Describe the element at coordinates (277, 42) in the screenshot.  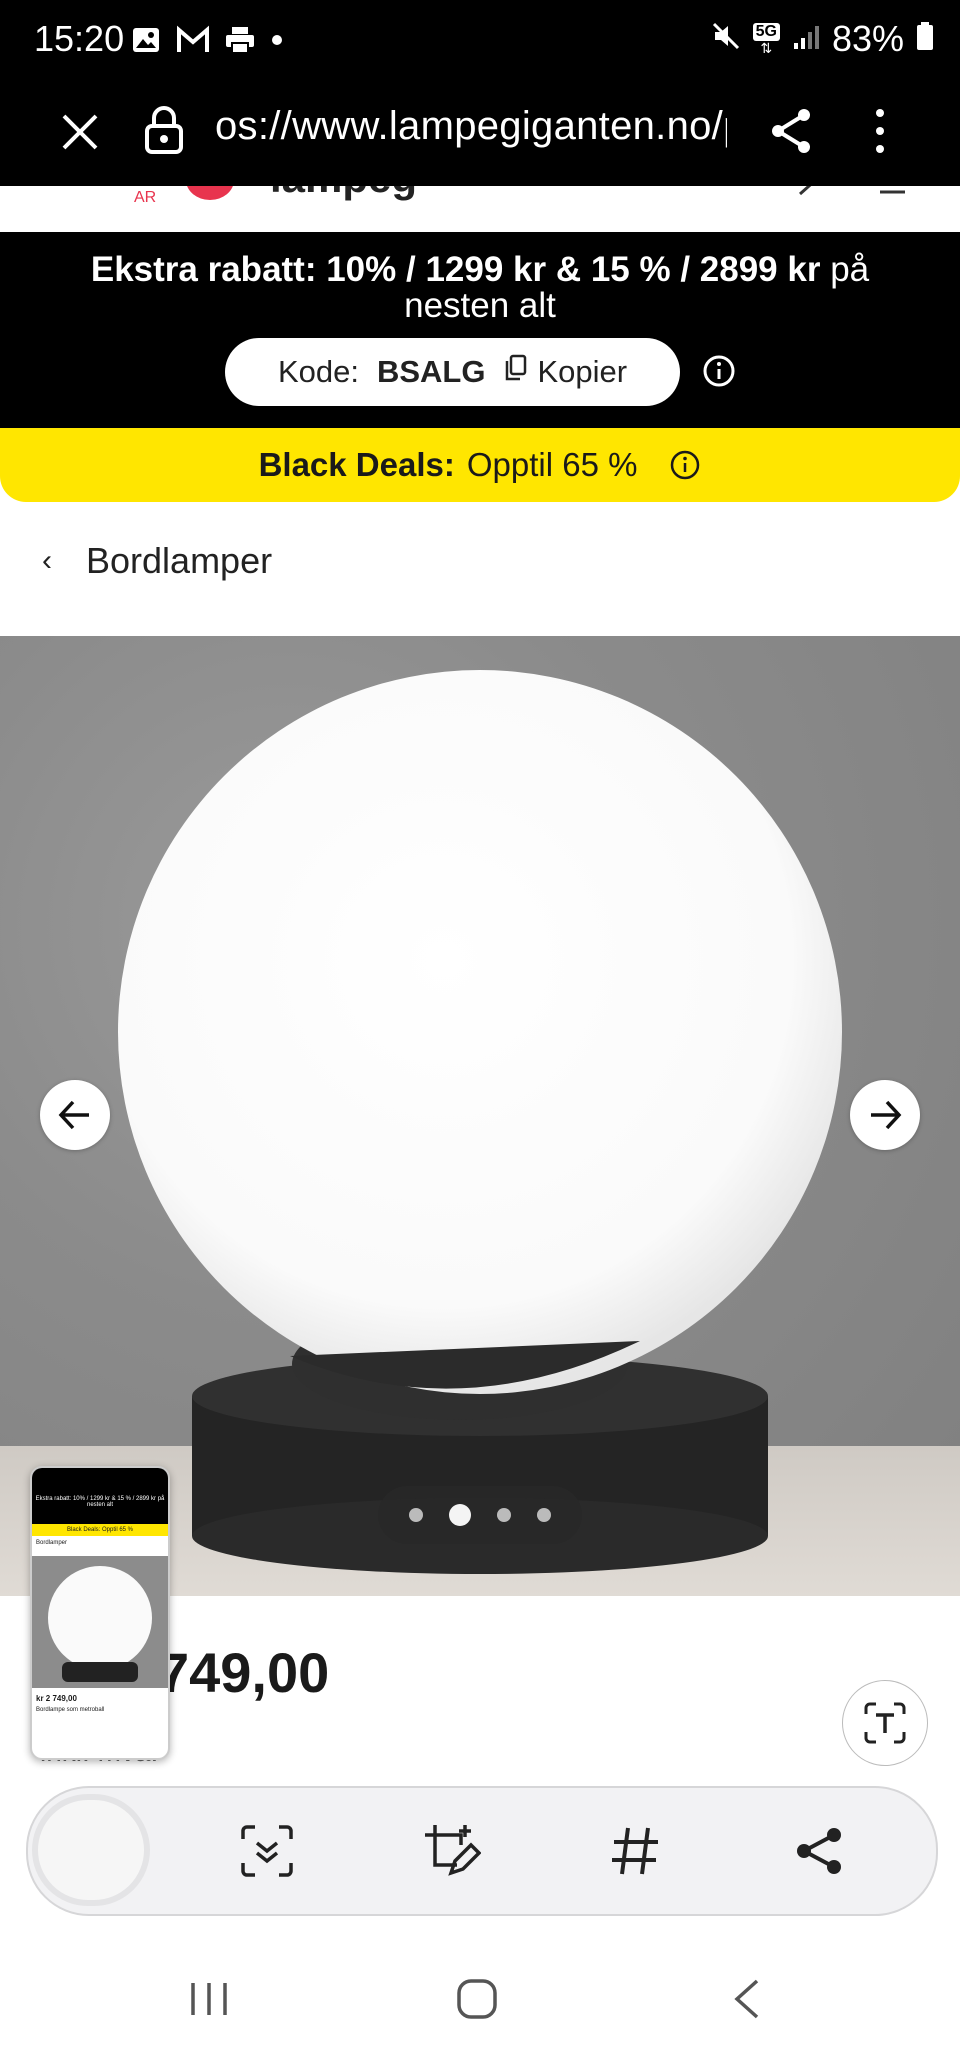
I see `dot-icon` at that location.